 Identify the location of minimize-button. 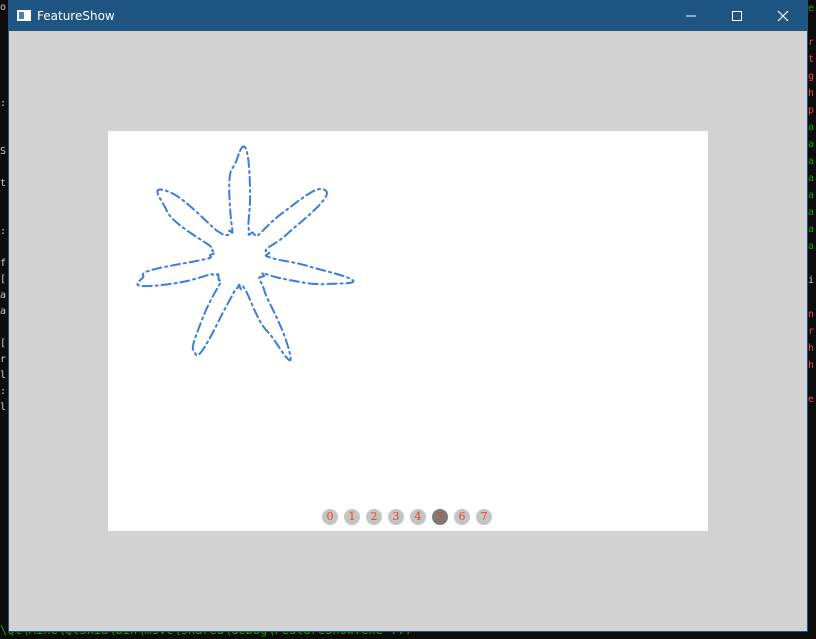
(691, 16).